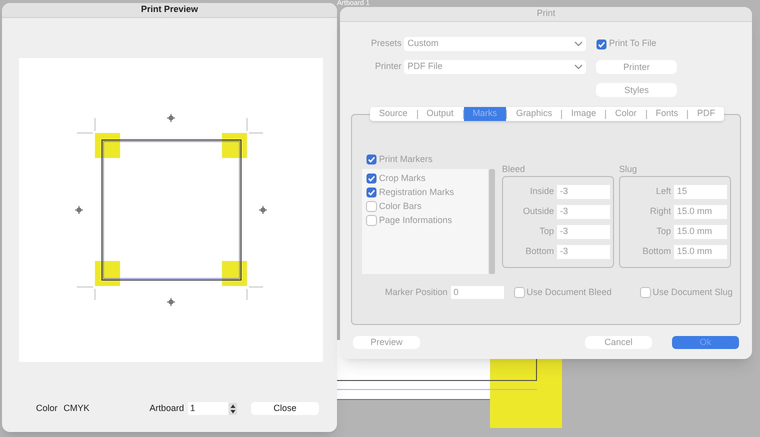  I want to click on field-label: Outside, so click(538, 211).